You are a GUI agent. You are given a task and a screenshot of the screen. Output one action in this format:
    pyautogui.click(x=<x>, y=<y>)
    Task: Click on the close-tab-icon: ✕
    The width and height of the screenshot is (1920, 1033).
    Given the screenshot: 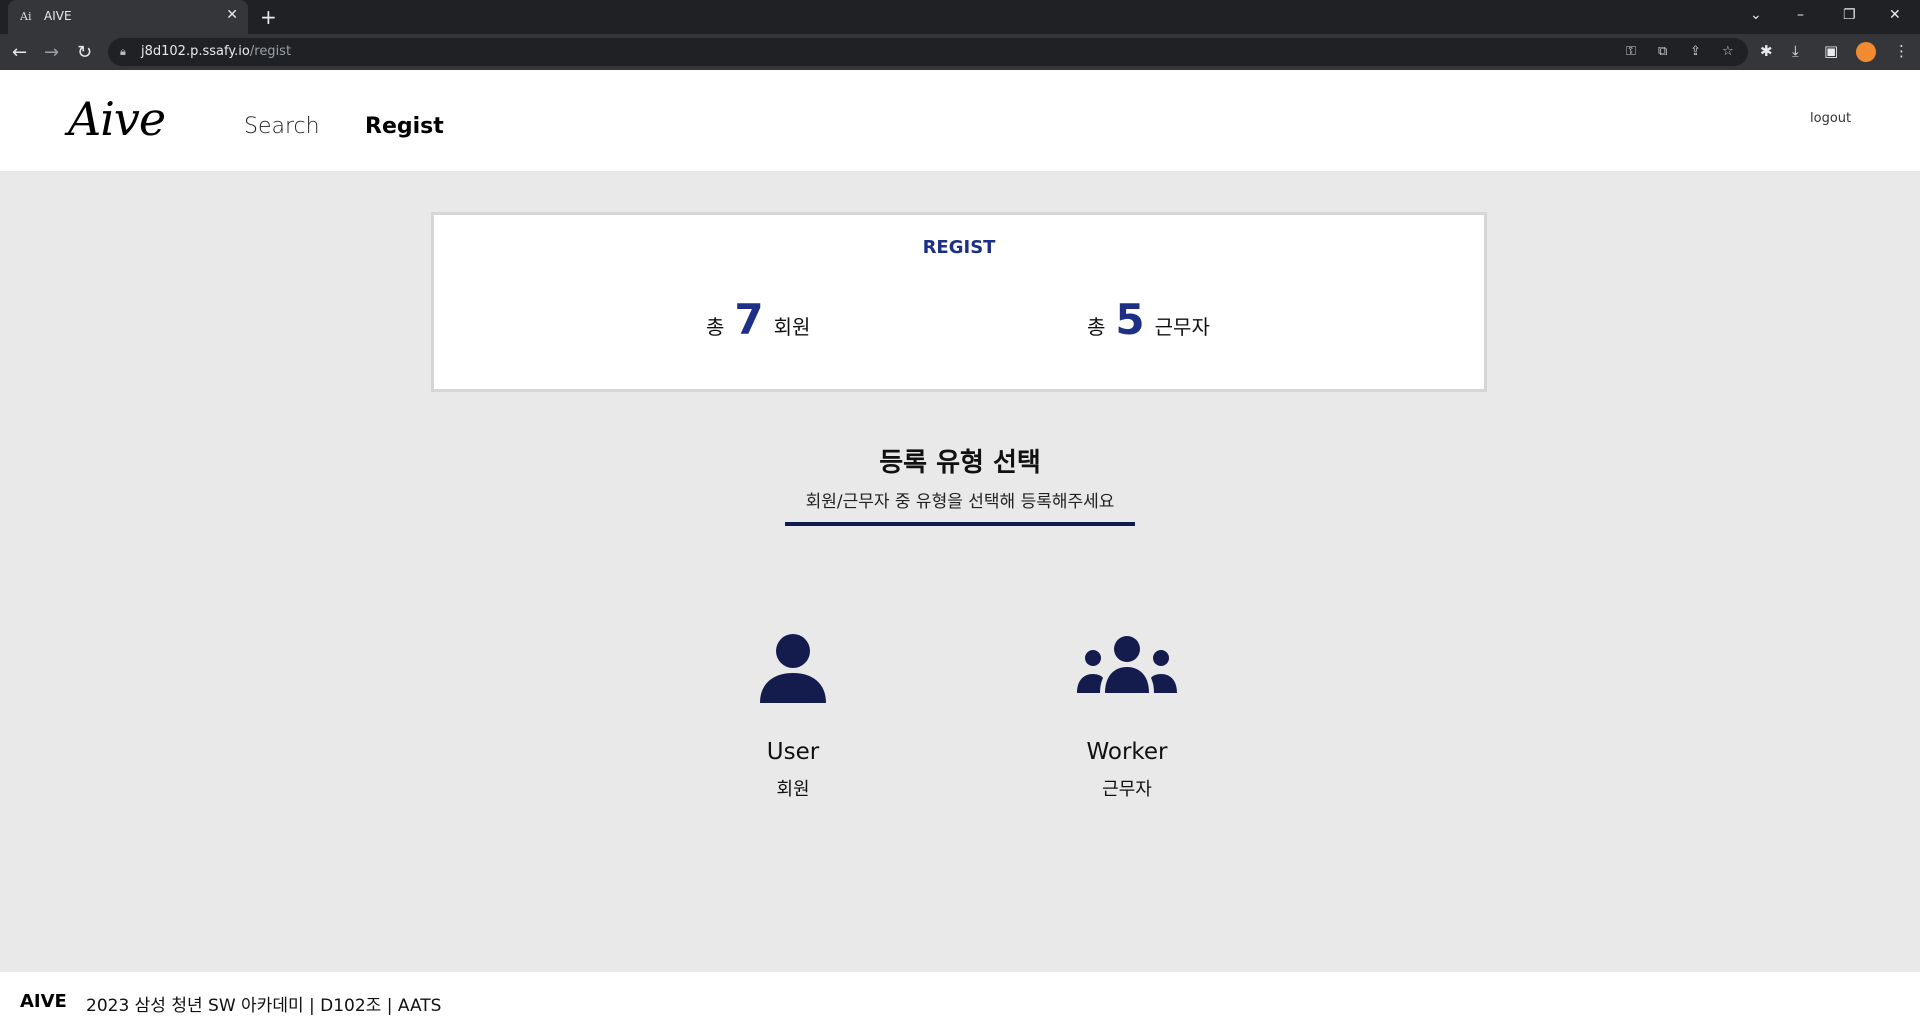 What is the action you would take?
    pyautogui.click(x=232, y=15)
    